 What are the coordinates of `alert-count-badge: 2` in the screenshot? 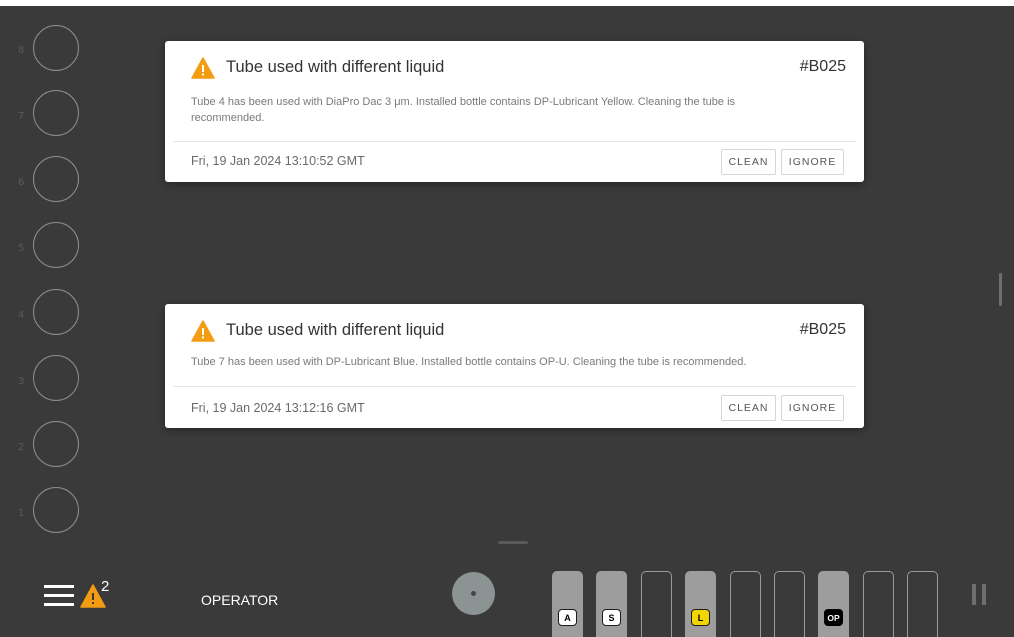 It's located at (105, 586).